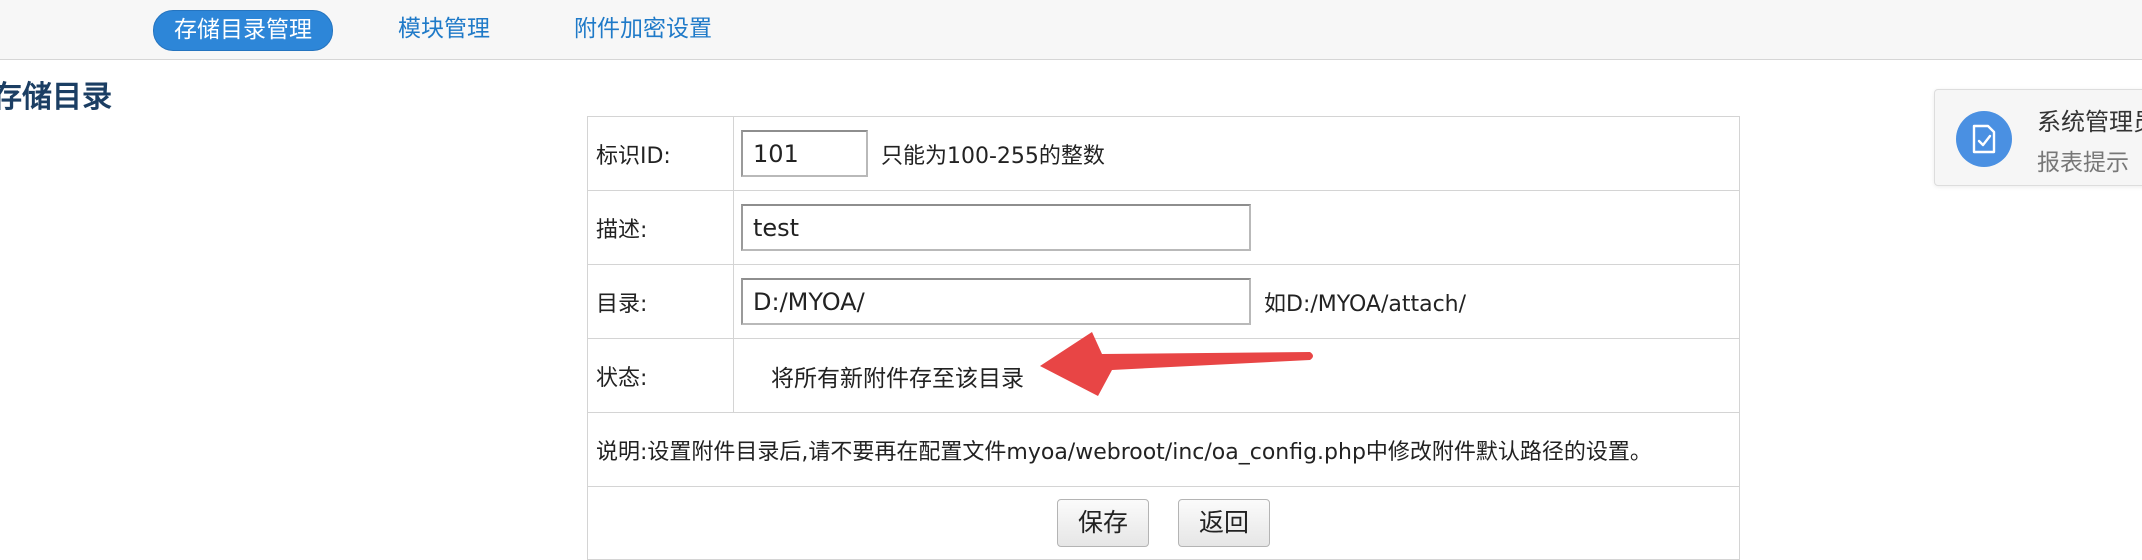 The height and width of the screenshot is (560, 2142). Describe the element at coordinates (804, 153) in the screenshot. I see `id-input` at that location.